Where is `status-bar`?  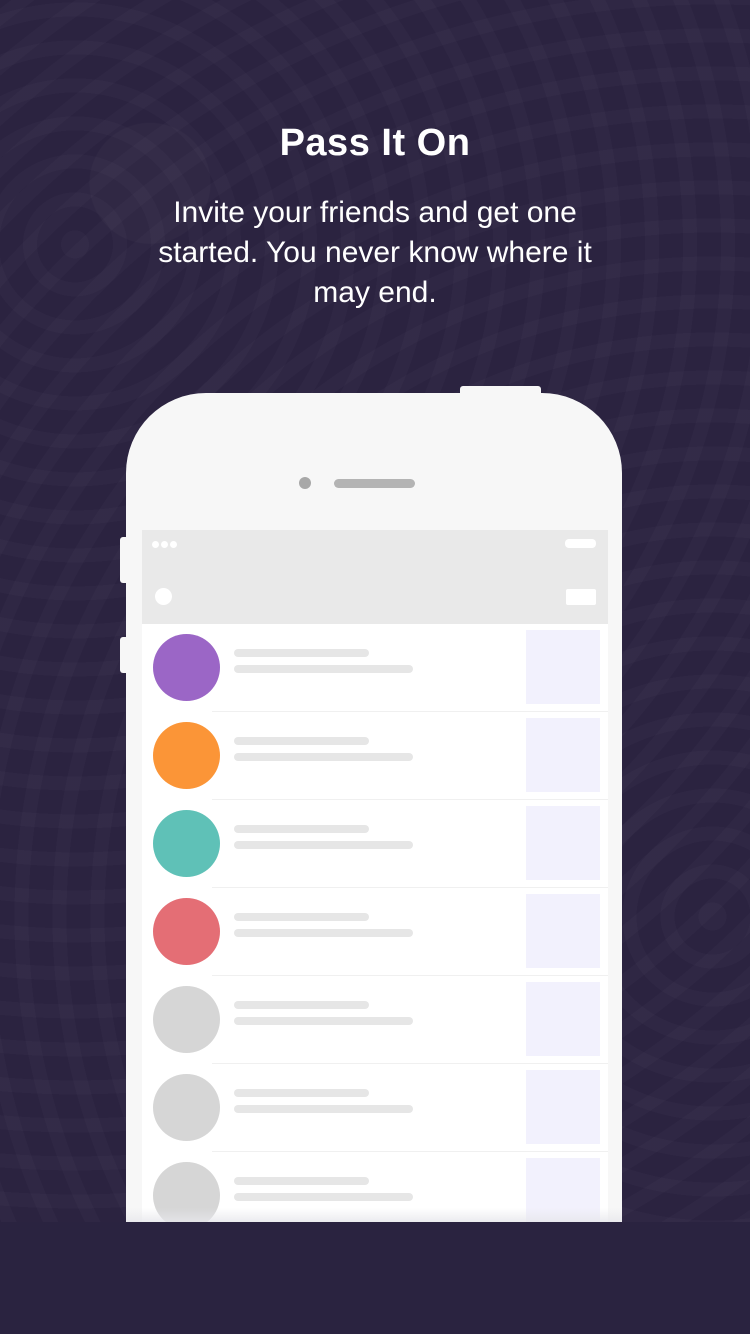
status-bar is located at coordinates (375, 545).